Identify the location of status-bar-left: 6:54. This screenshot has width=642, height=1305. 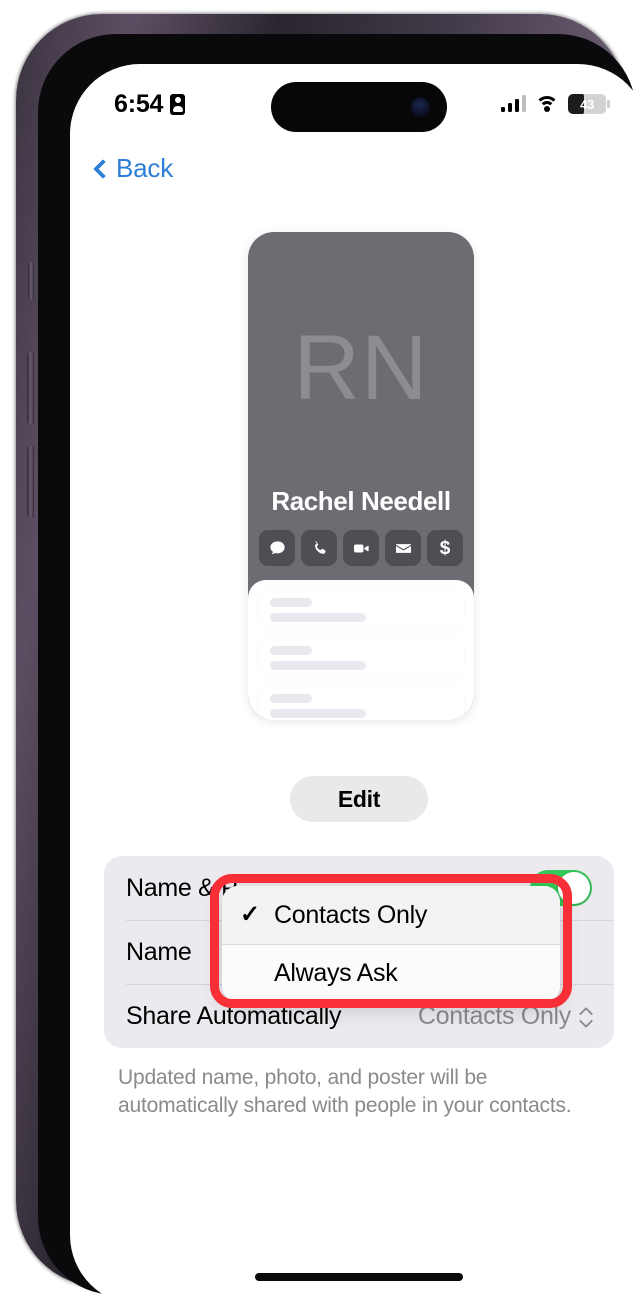
(150, 104).